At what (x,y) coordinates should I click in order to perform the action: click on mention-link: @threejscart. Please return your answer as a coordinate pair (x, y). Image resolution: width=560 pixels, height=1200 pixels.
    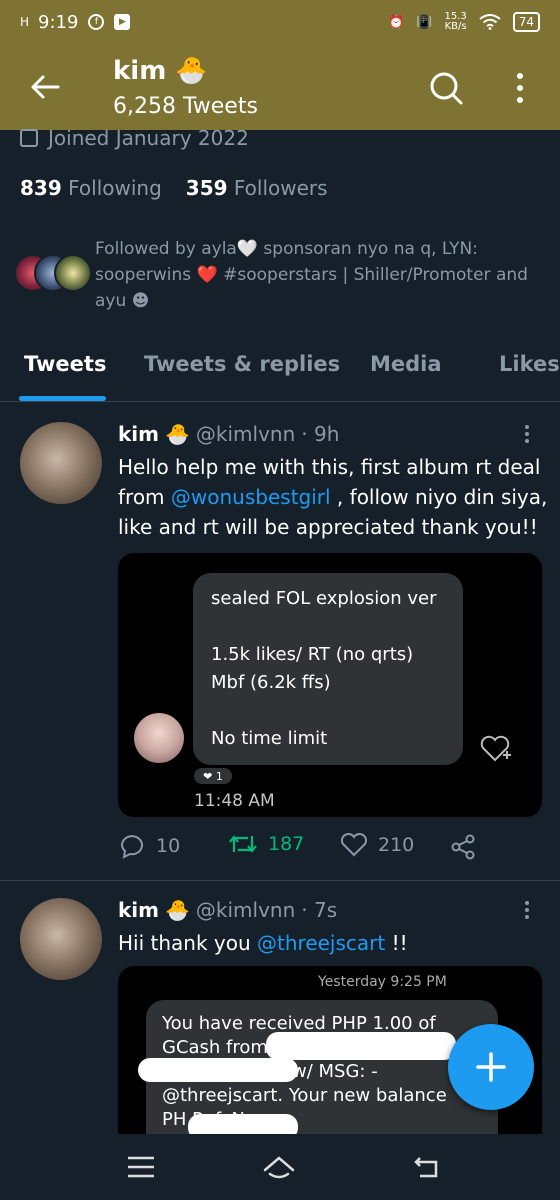
    Looking at the image, I should click on (321, 943).